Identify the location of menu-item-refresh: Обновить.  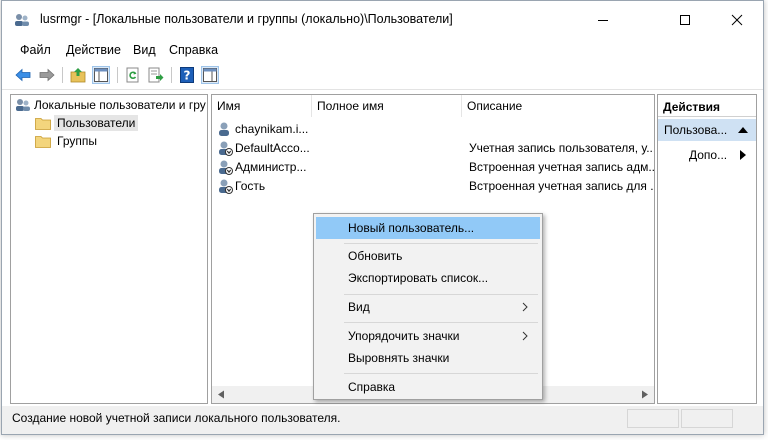
(428, 256).